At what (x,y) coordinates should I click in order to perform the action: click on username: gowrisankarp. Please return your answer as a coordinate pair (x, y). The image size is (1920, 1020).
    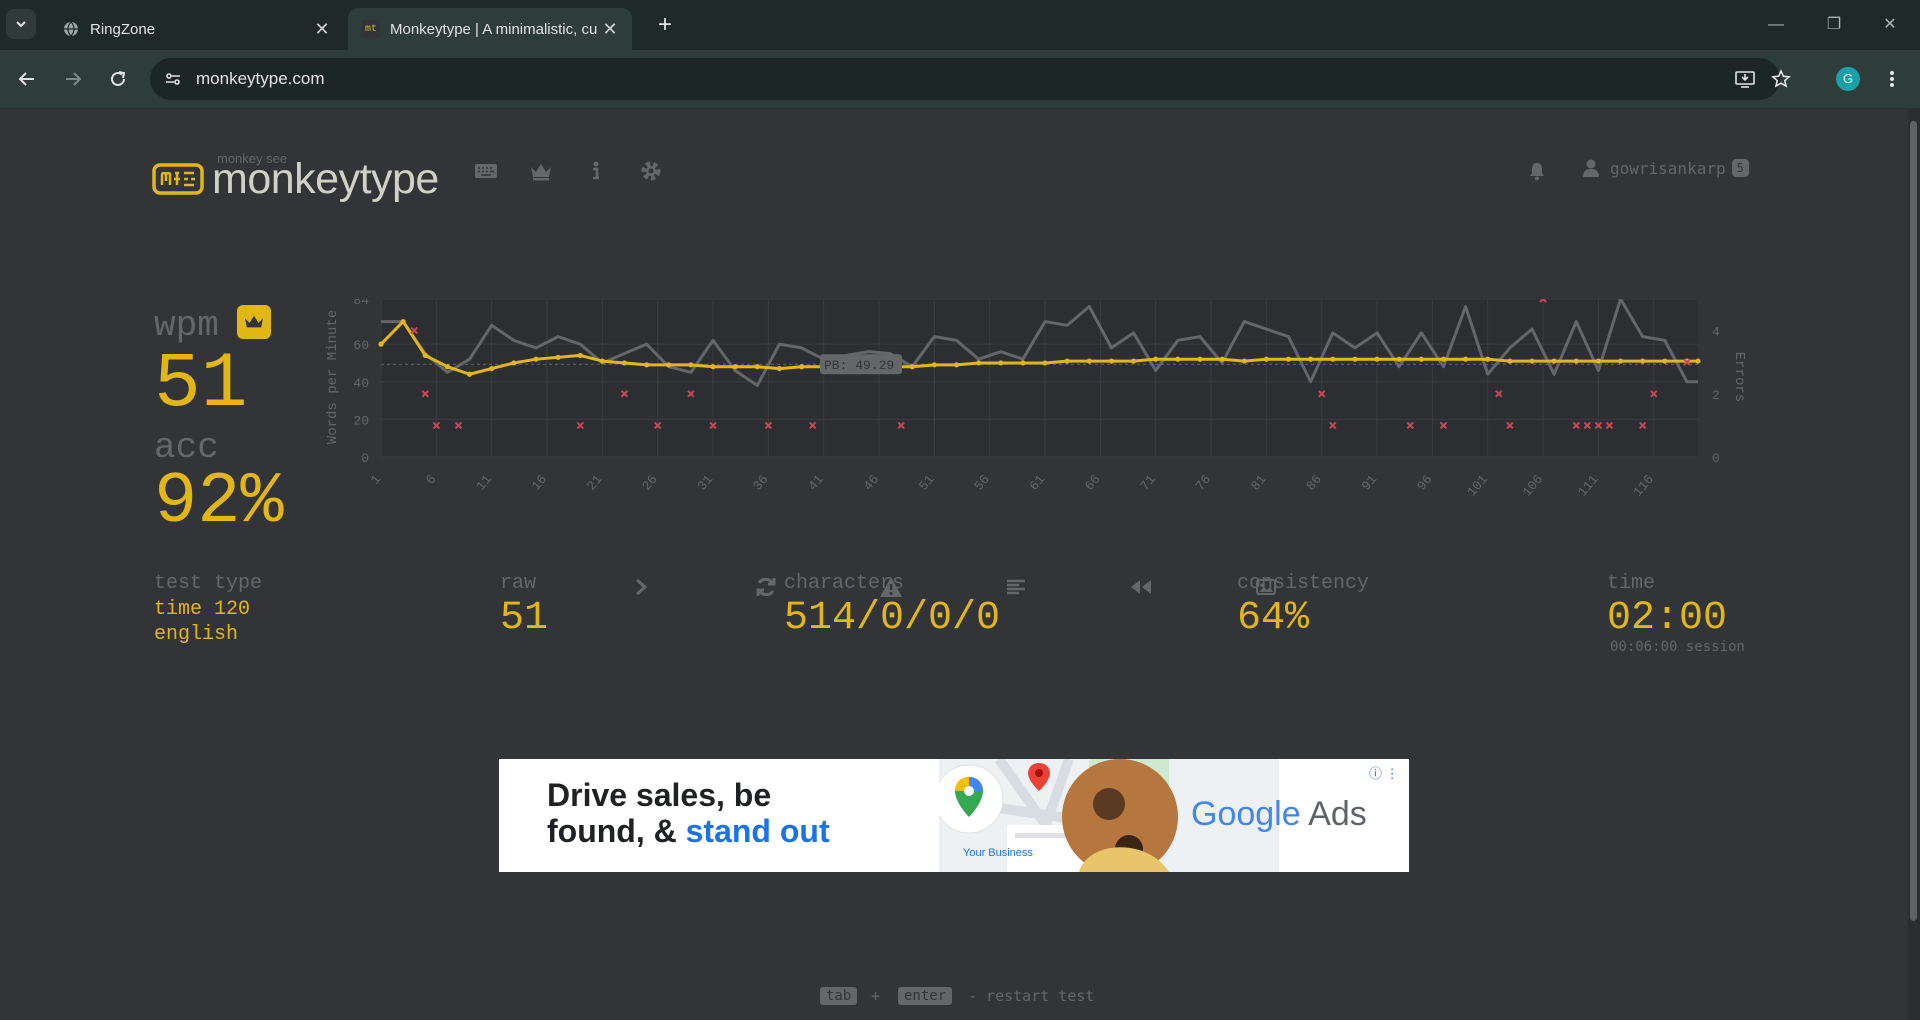
    Looking at the image, I should click on (1668, 168).